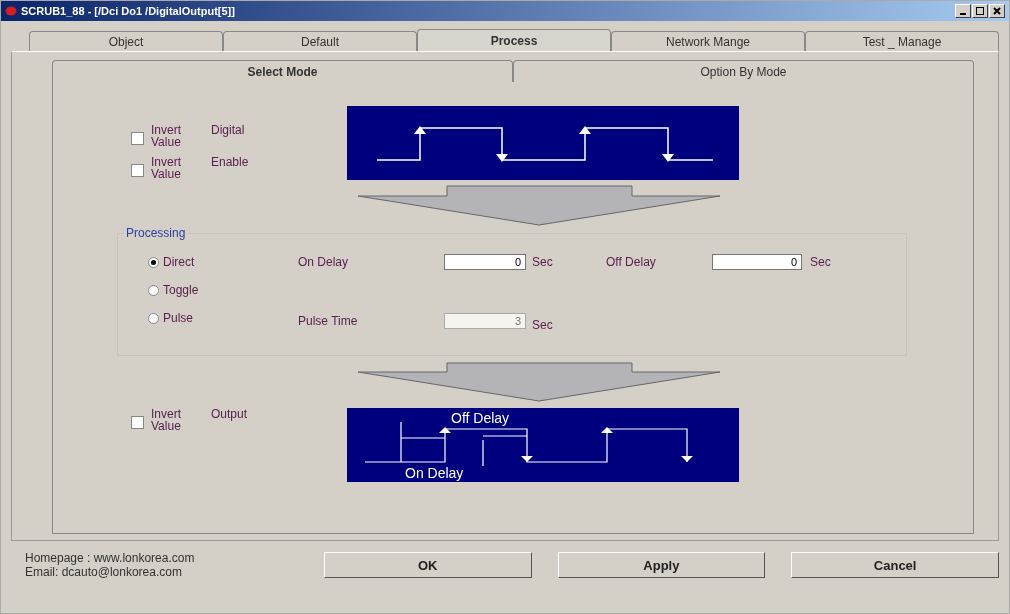  I want to click on minimize-button, so click(963, 11).